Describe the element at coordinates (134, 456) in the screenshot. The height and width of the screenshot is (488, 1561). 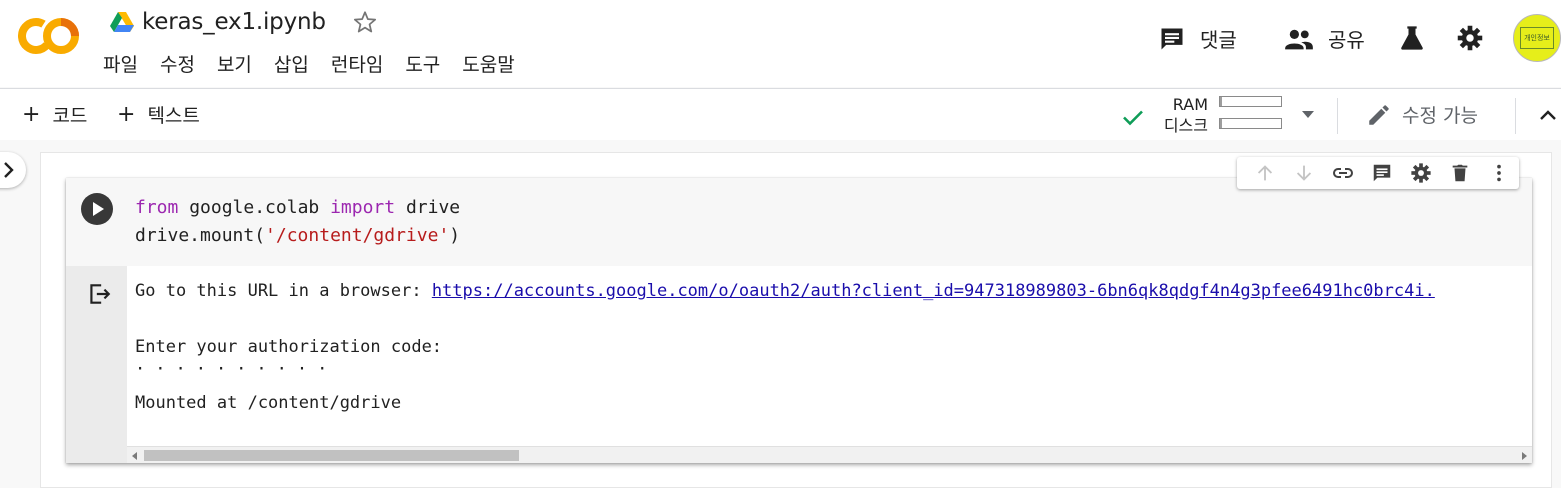
I see `scroll-left-arrow` at that location.